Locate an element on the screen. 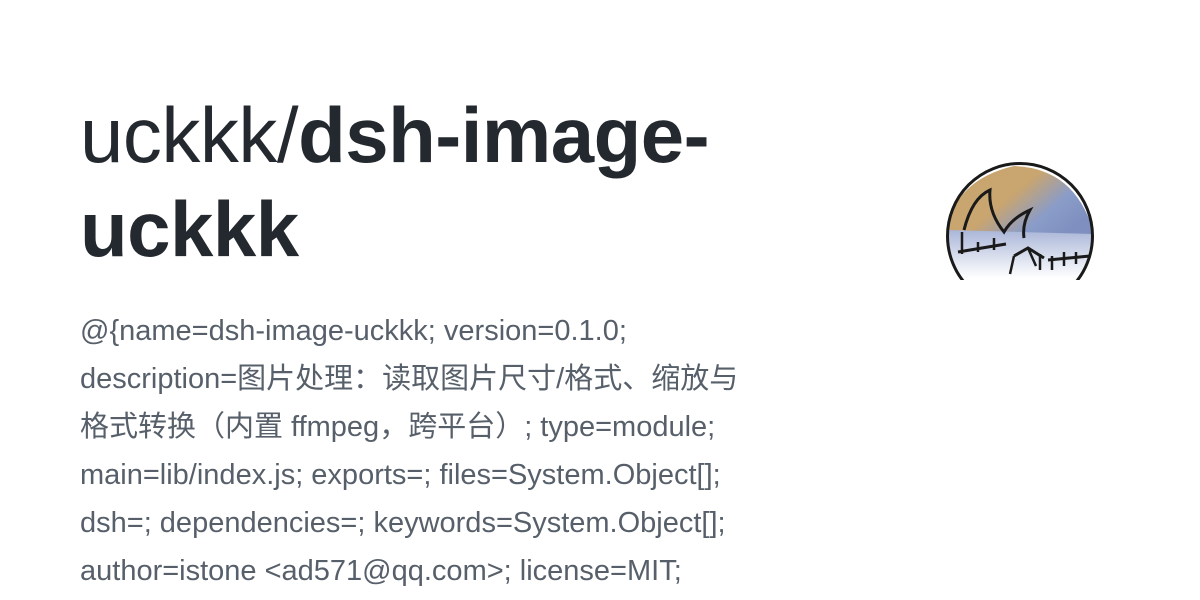 This screenshot has width=1200, height=600. owner-avatar is located at coordinates (1020, 220).